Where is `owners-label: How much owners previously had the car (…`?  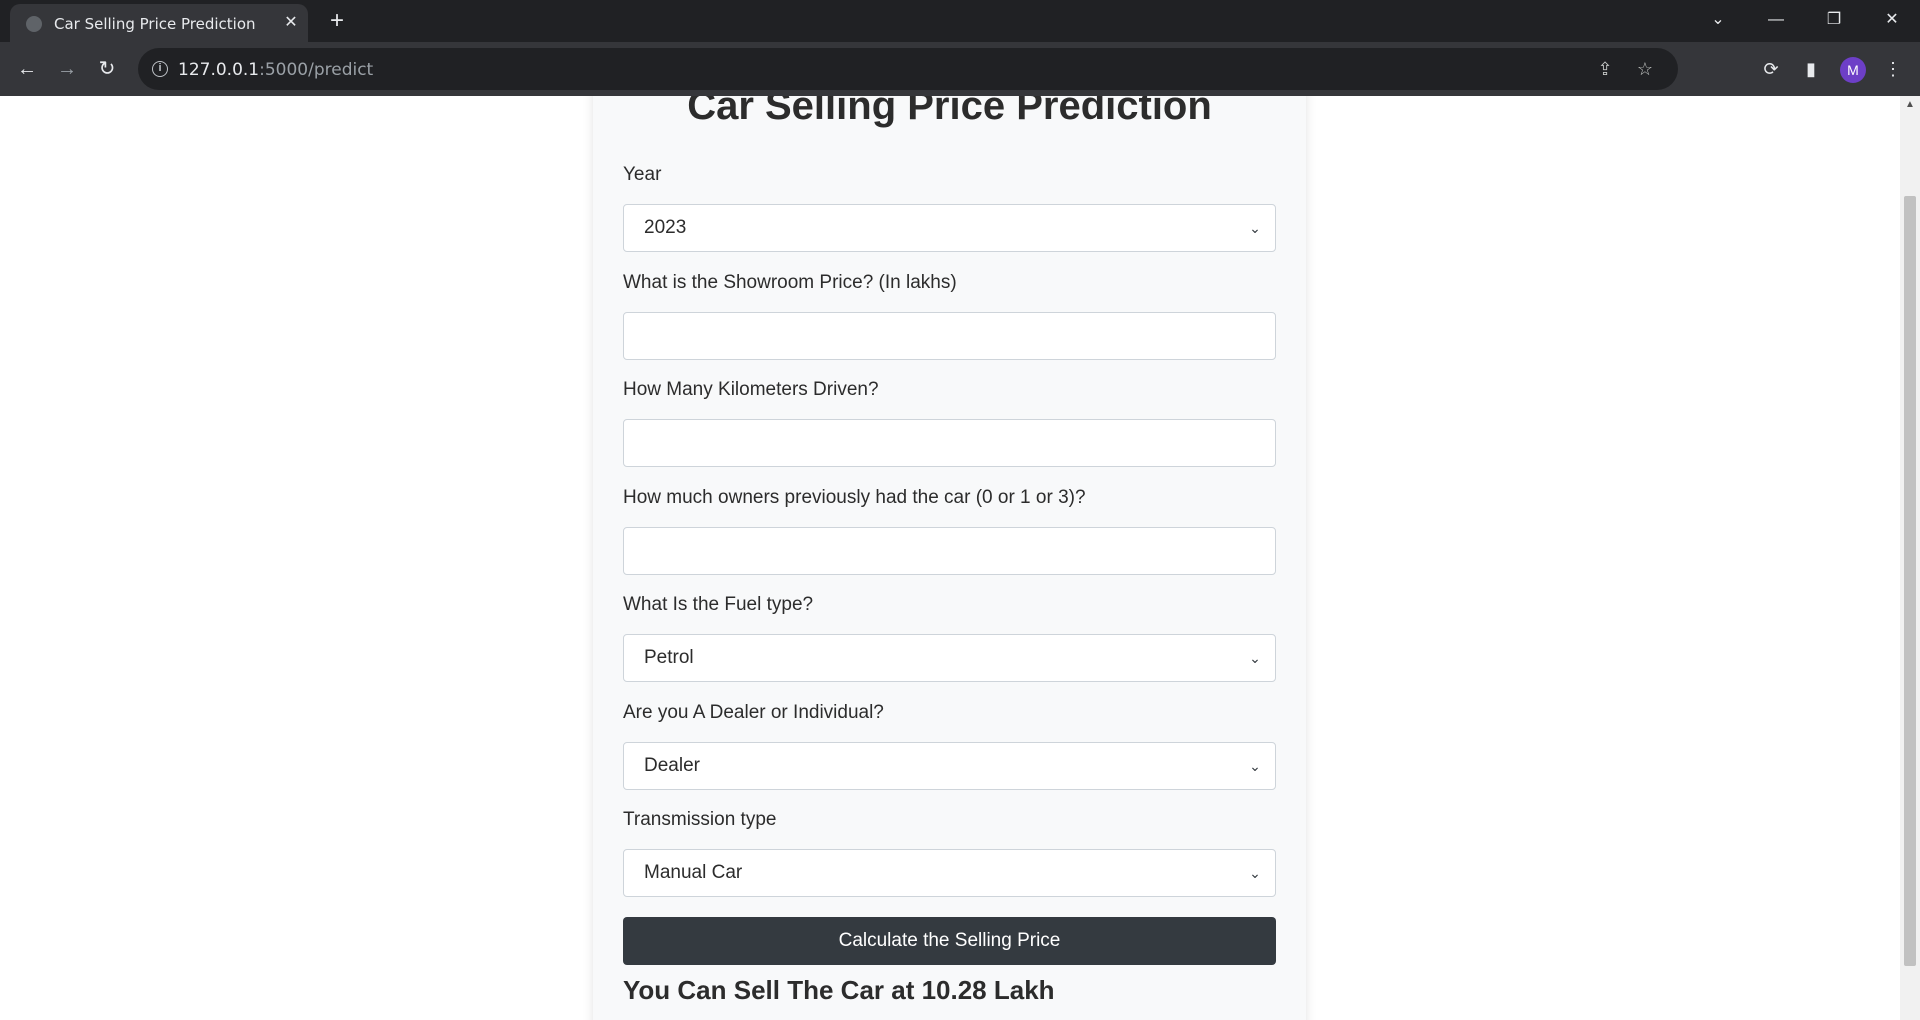
owners-label: How much owners previously had the car (… is located at coordinates (854, 497).